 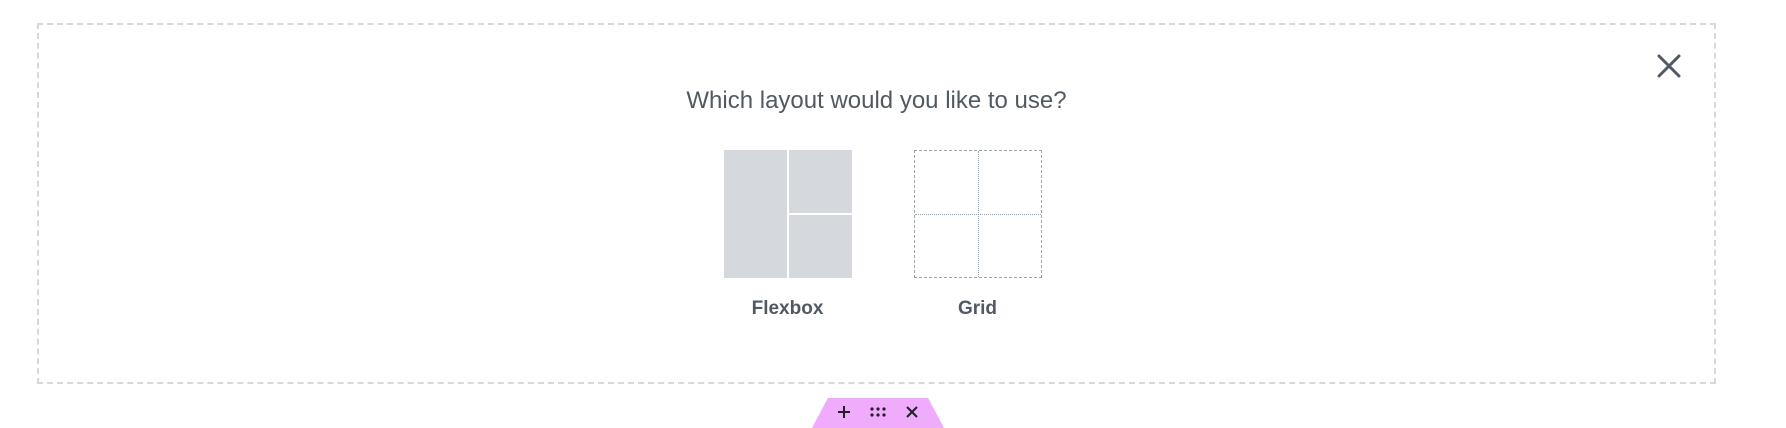 What do you see at coordinates (977, 214) in the screenshot?
I see `grid-layout-icon` at bounding box center [977, 214].